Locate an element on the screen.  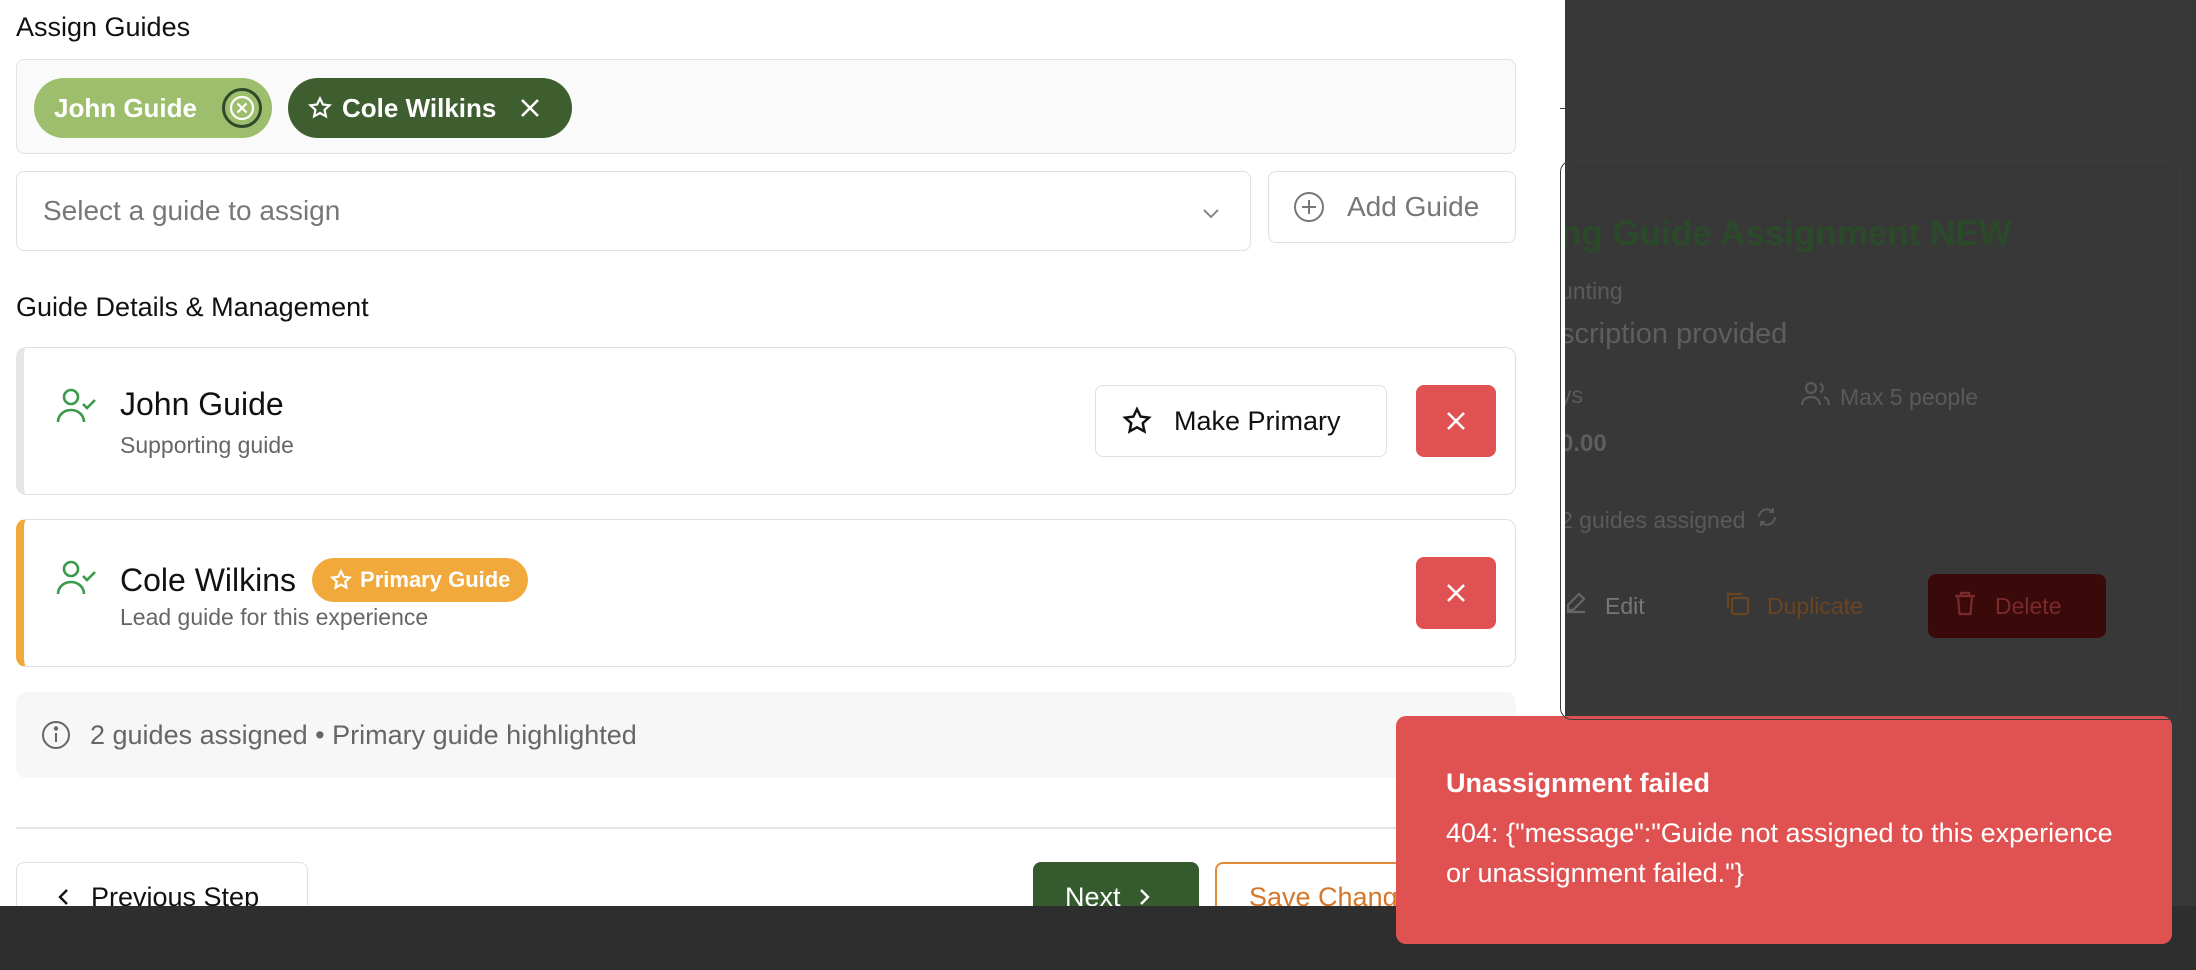
assign-guides-heading: Assign Guides is located at coordinates (103, 27).